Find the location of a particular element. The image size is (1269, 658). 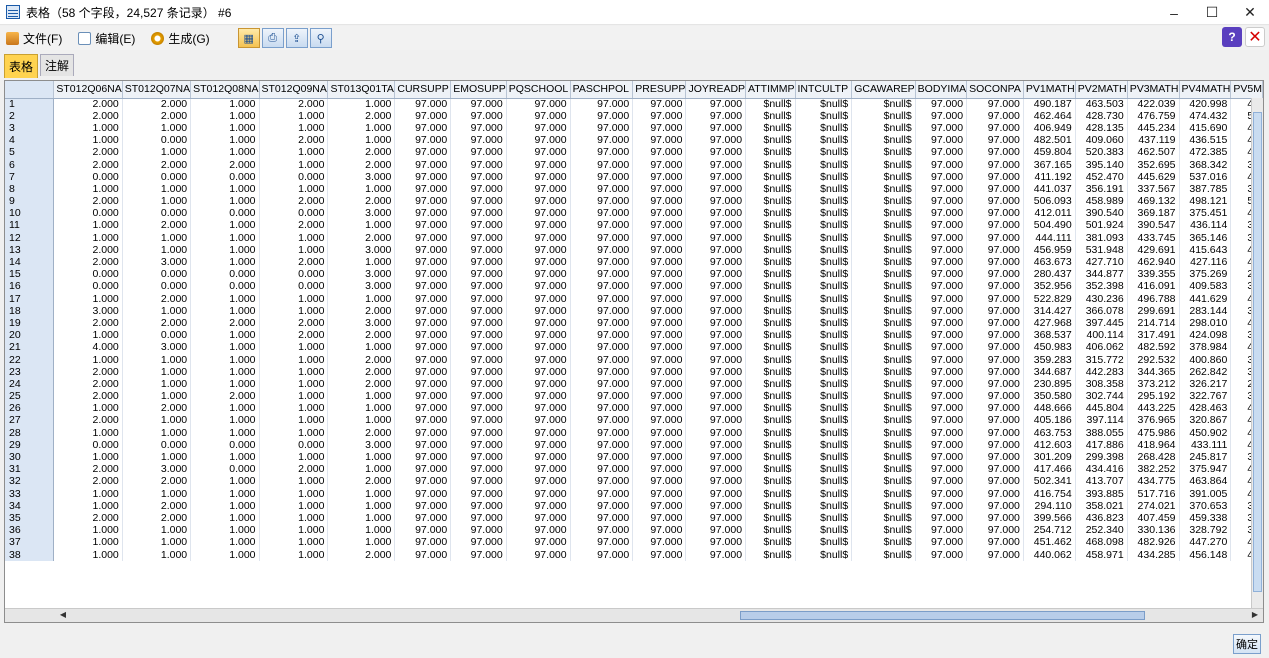

table-cell: 317.491 is located at coordinates (1153, 335).